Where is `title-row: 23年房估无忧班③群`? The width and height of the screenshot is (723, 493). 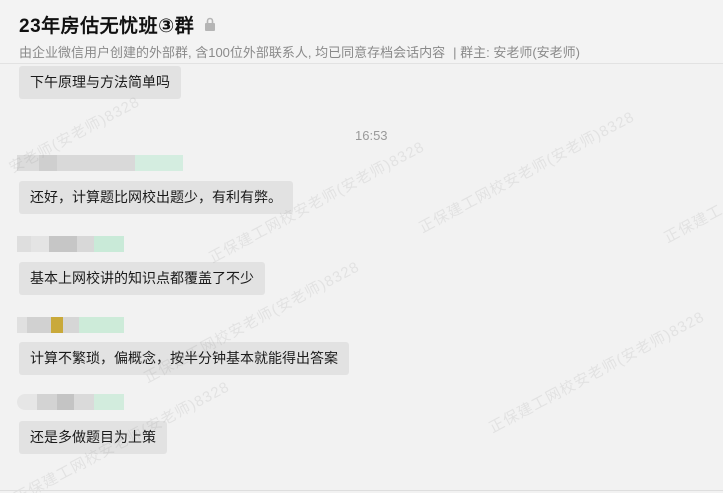
title-row: 23年房估无忧班③群 is located at coordinates (117, 24).